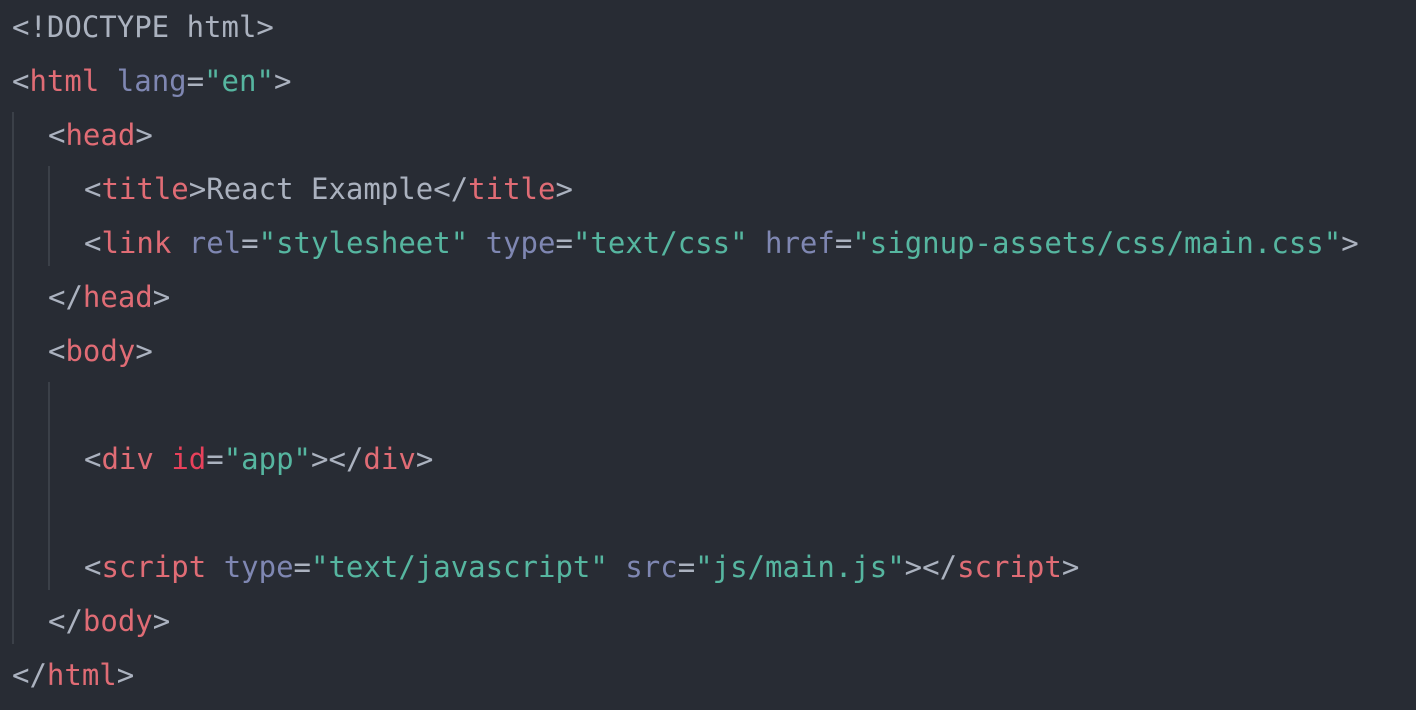 This screenshot has width=1416, height=710. What do you see at coordinates (708, 621) in the screenshot?
I see `code-line: </body>` at bounding box center [708, 621].